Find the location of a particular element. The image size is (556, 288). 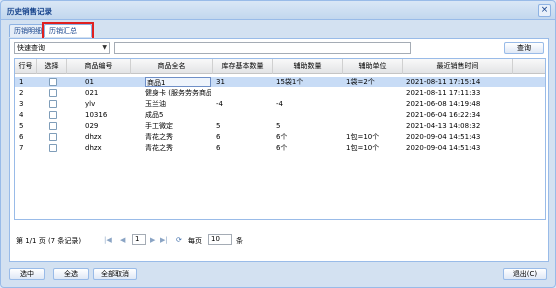

aux-qty: 15袋1个 is located at coordinates (290, 82).